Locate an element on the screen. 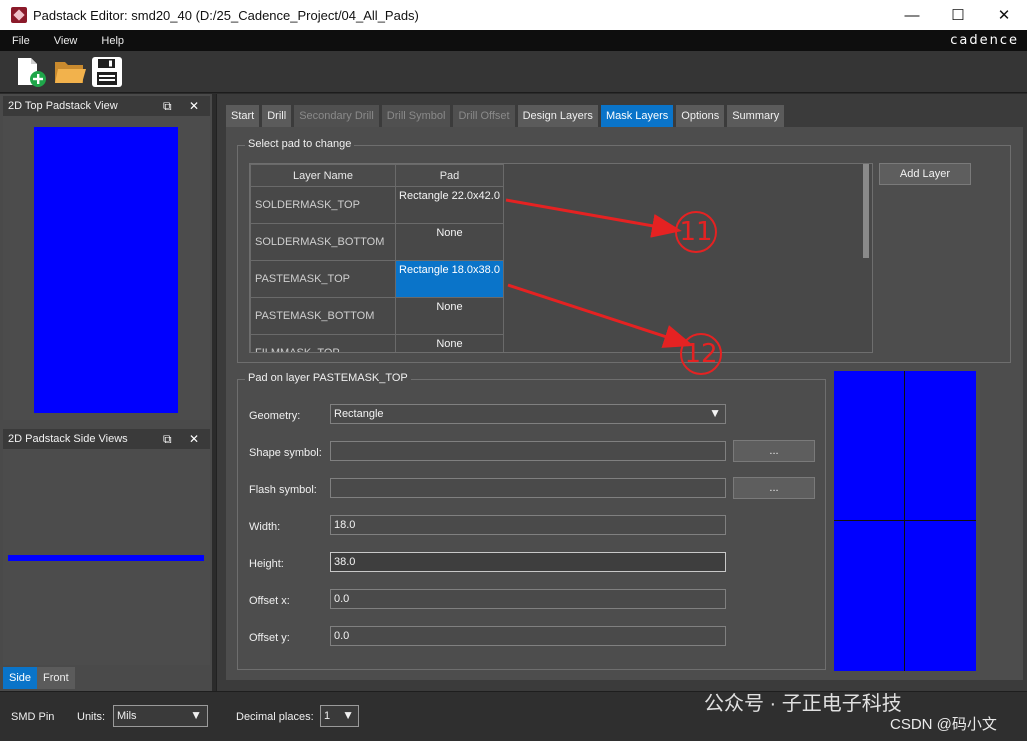 The height and width of the screenshot is (741, 1027). annotation-12: 12 is located at coordinates (701, 354).